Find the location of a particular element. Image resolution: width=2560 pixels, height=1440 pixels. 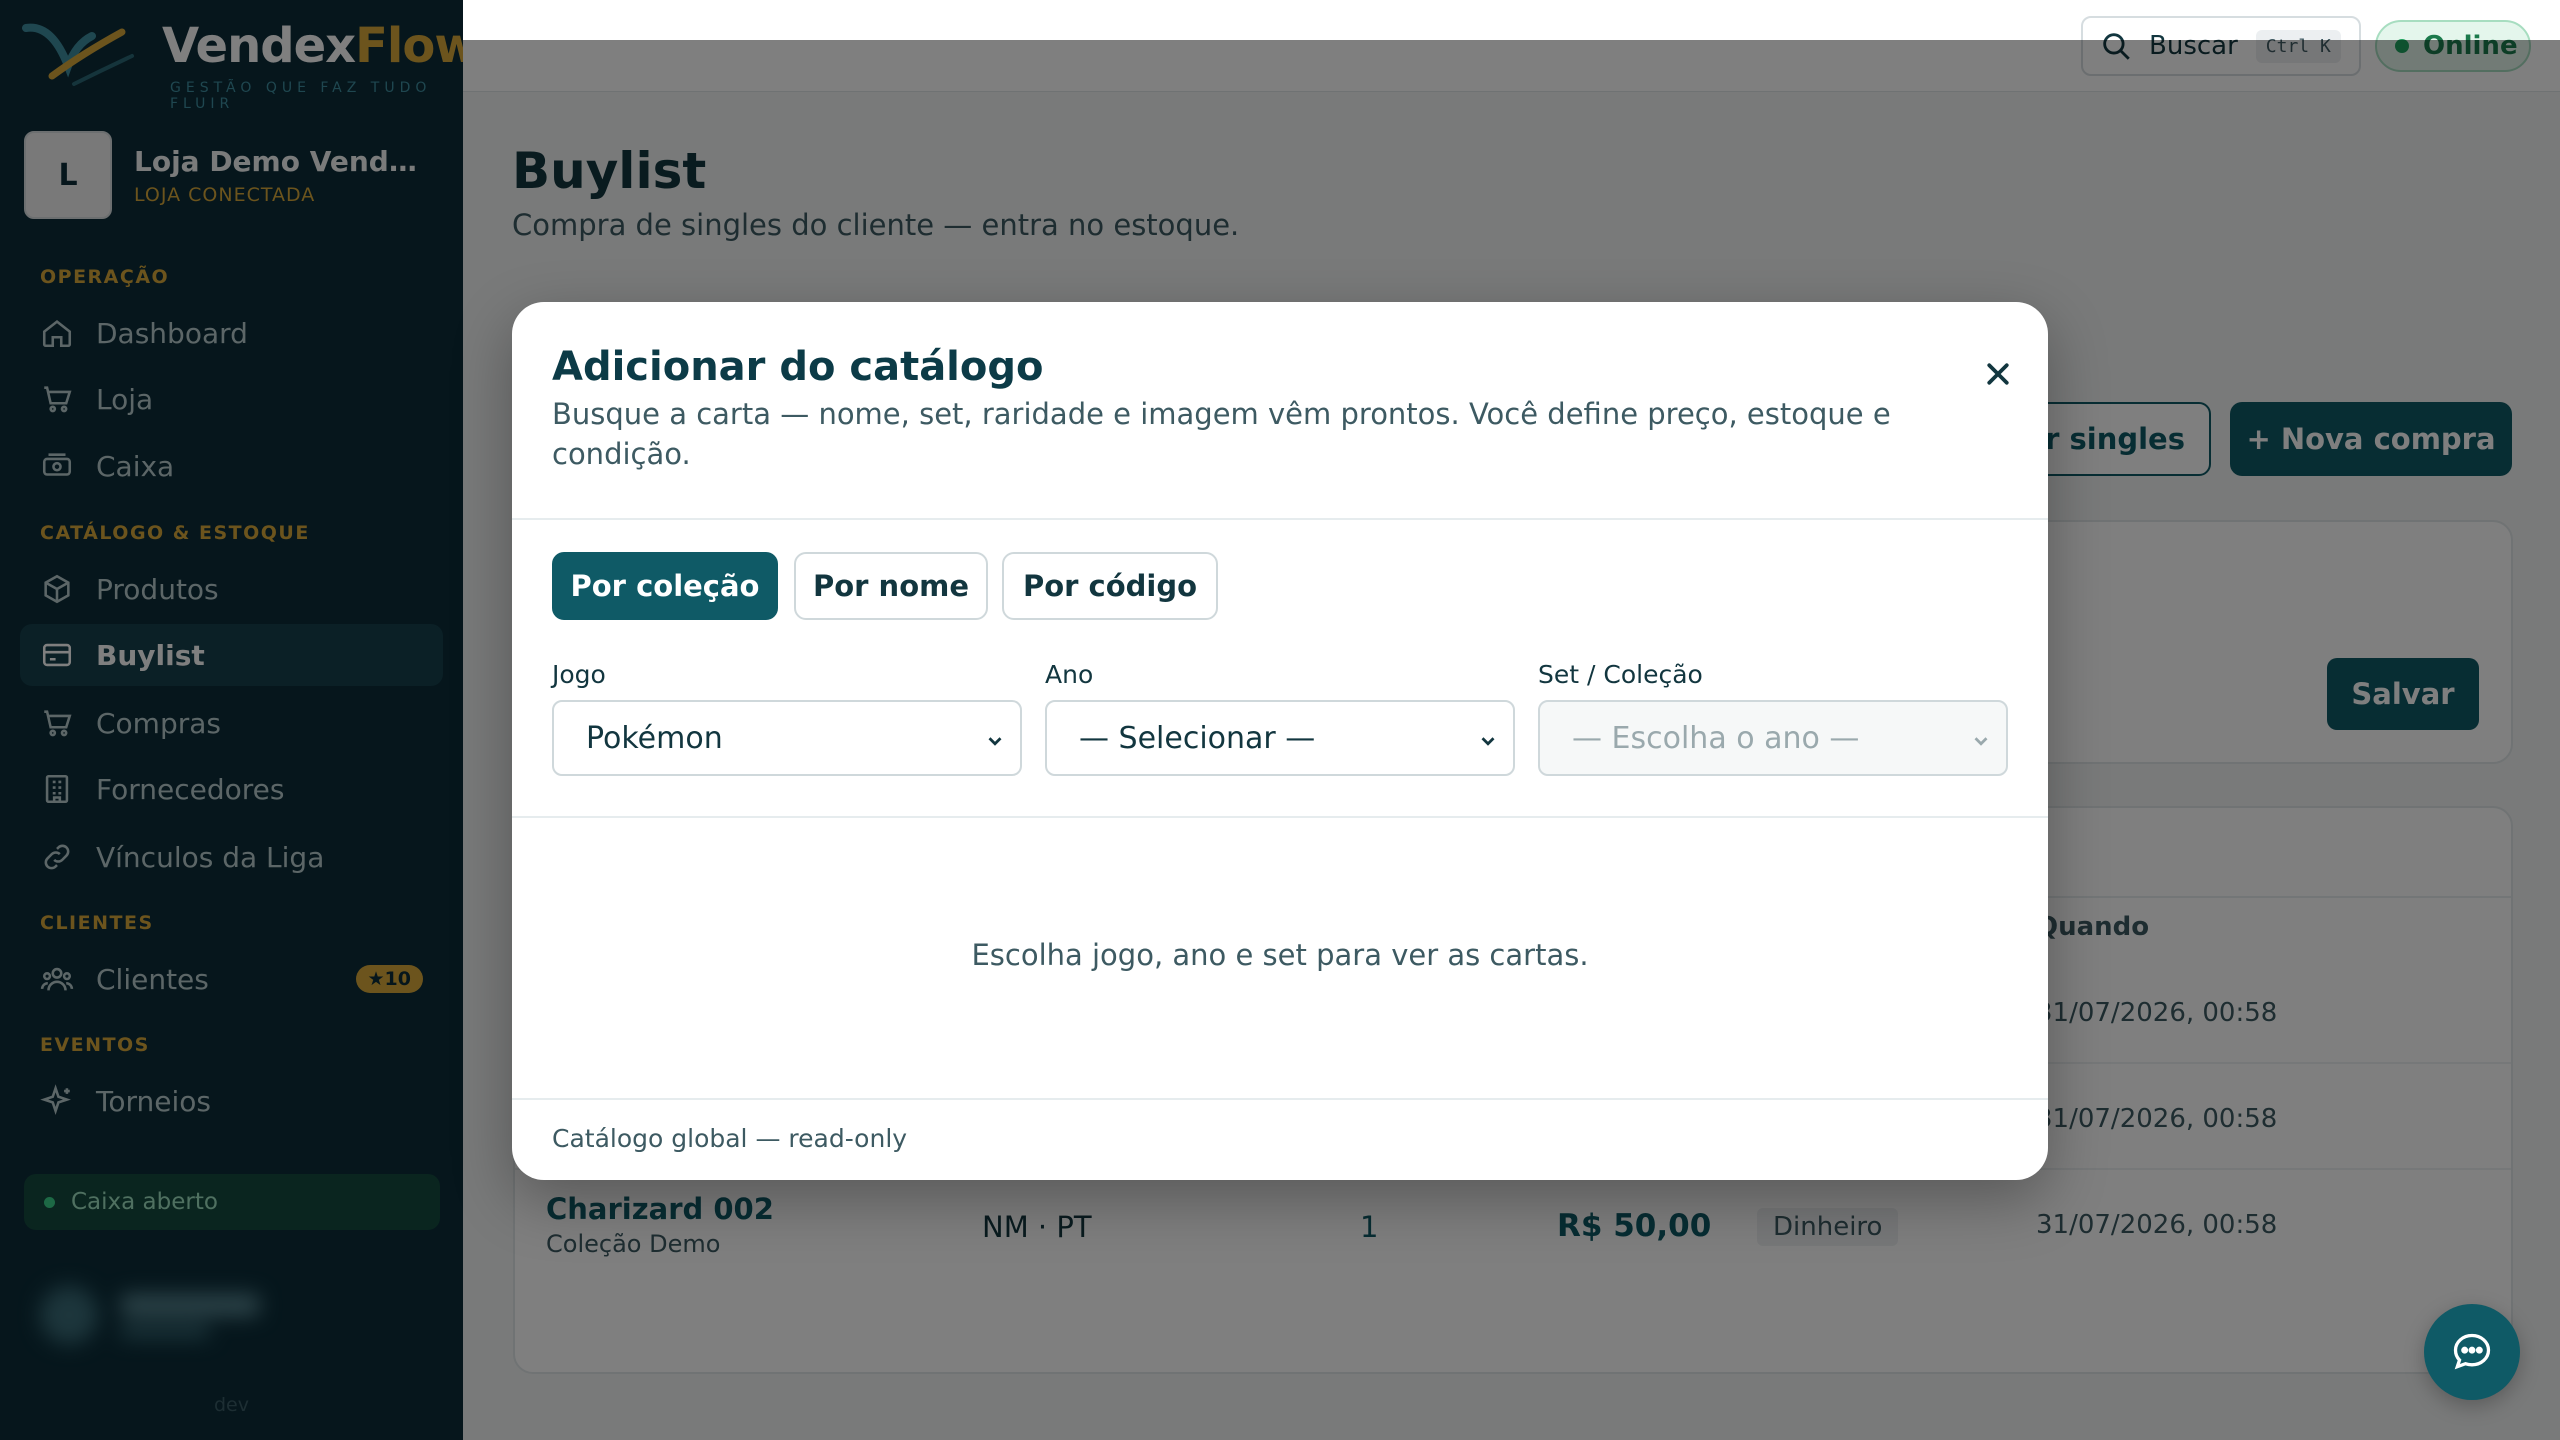

chat-bubble-icon is located at coordinates (2472, 1351).